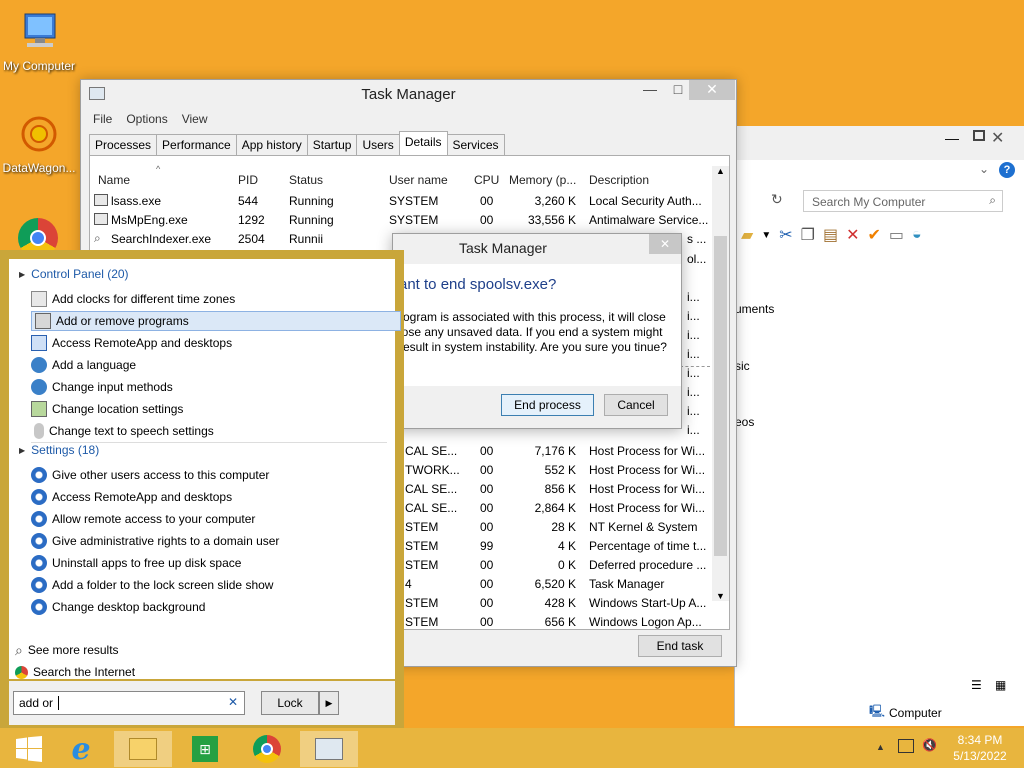  What do you see at coordinates (83, 365) in the screenshot?
I see `search-result-item: Add a language` at bounding box center [83, 365].